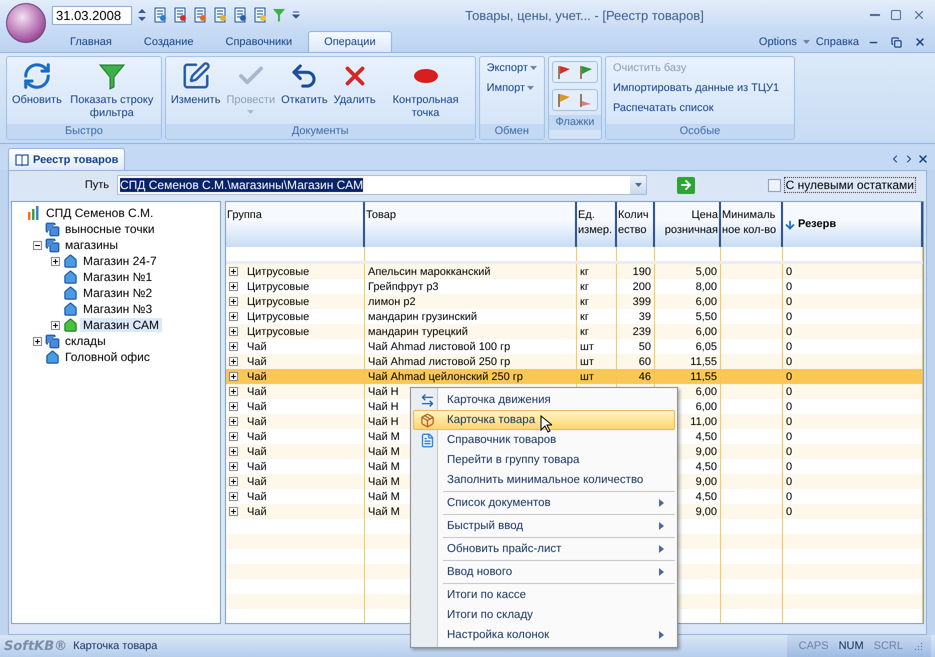  I want to click on column-title: Ед. измер., so click(596, 223).